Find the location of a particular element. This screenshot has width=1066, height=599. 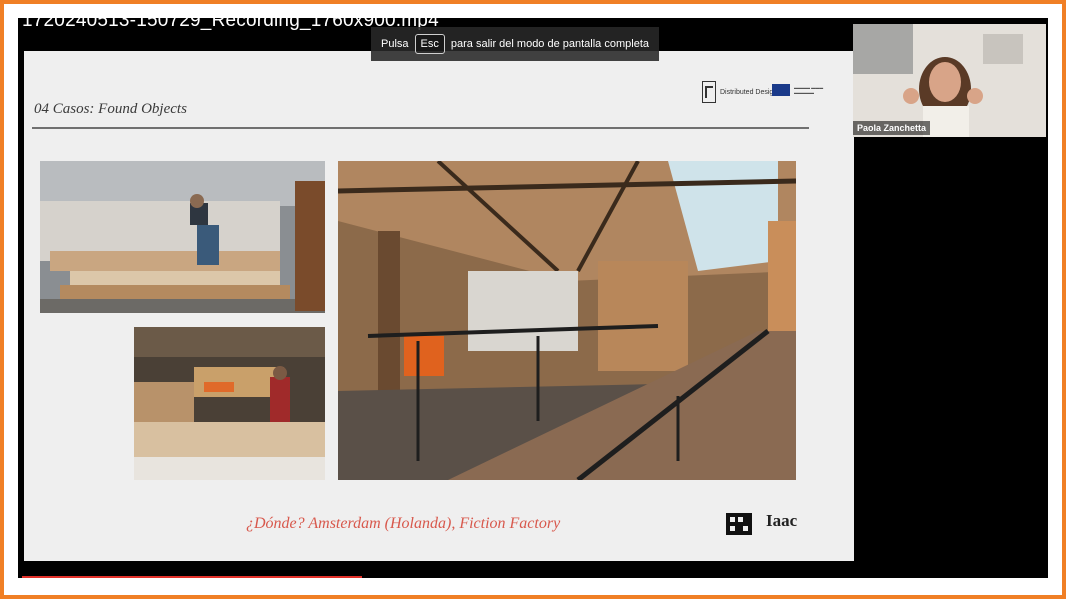

distributed-design-label: Distributed Design is located at coordinates (749, 92).